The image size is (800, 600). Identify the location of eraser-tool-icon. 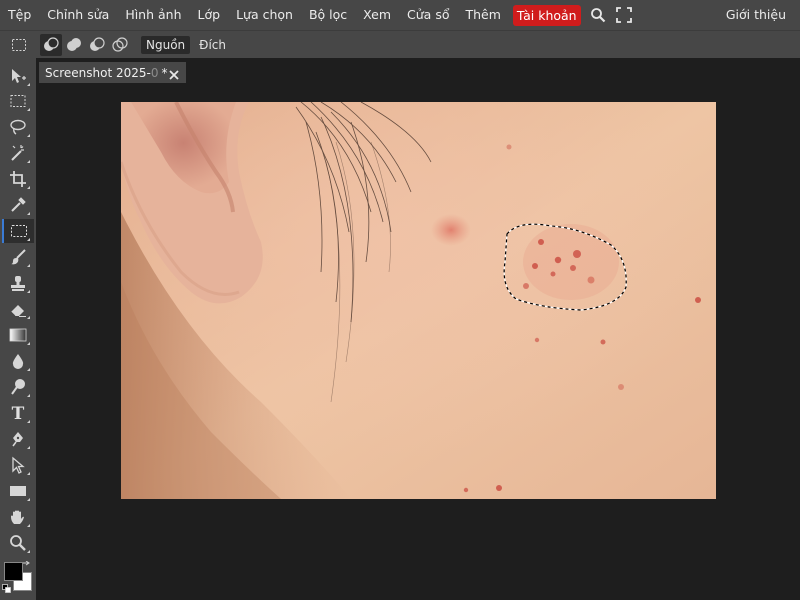
(18, 309).